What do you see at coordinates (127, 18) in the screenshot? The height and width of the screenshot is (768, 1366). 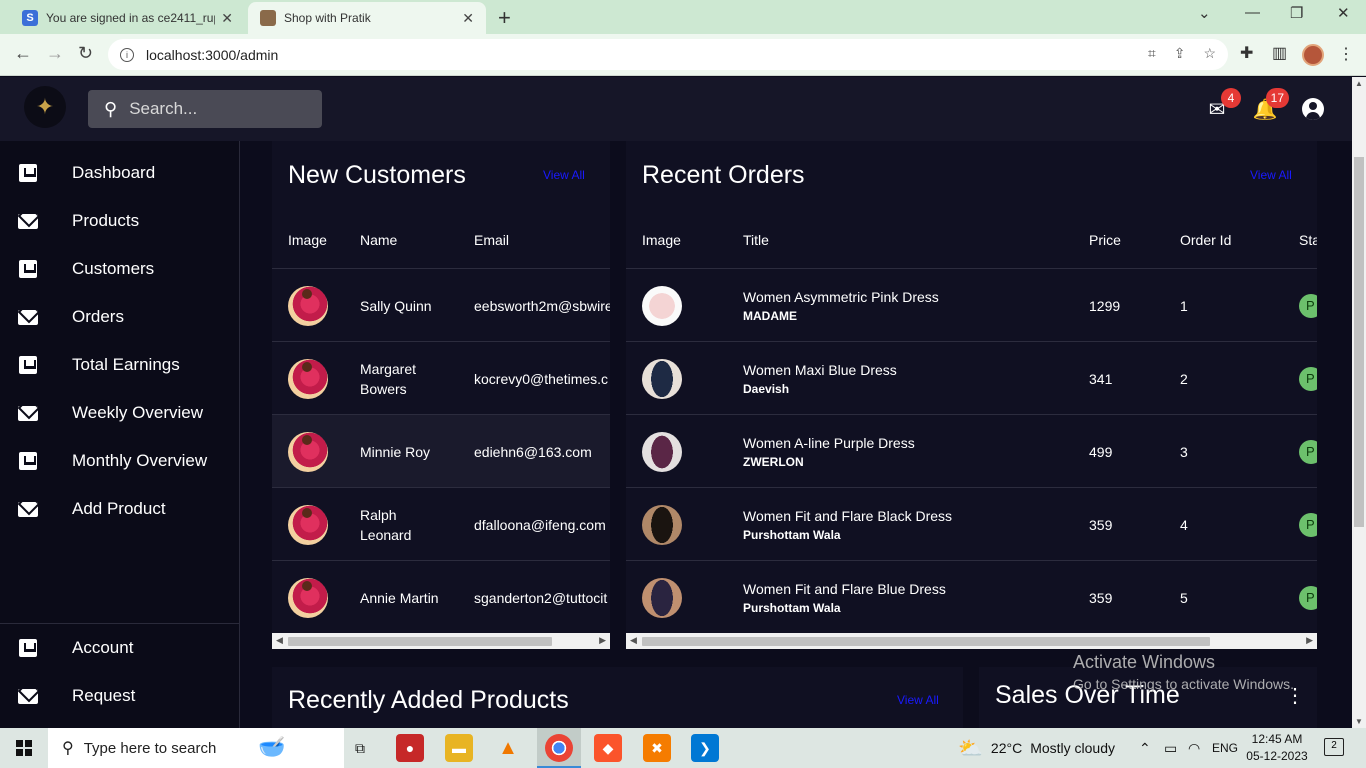 I see `tab-signed-in: S You are signed in as ce2411_rup ✕` at bounding box center [127, 18].